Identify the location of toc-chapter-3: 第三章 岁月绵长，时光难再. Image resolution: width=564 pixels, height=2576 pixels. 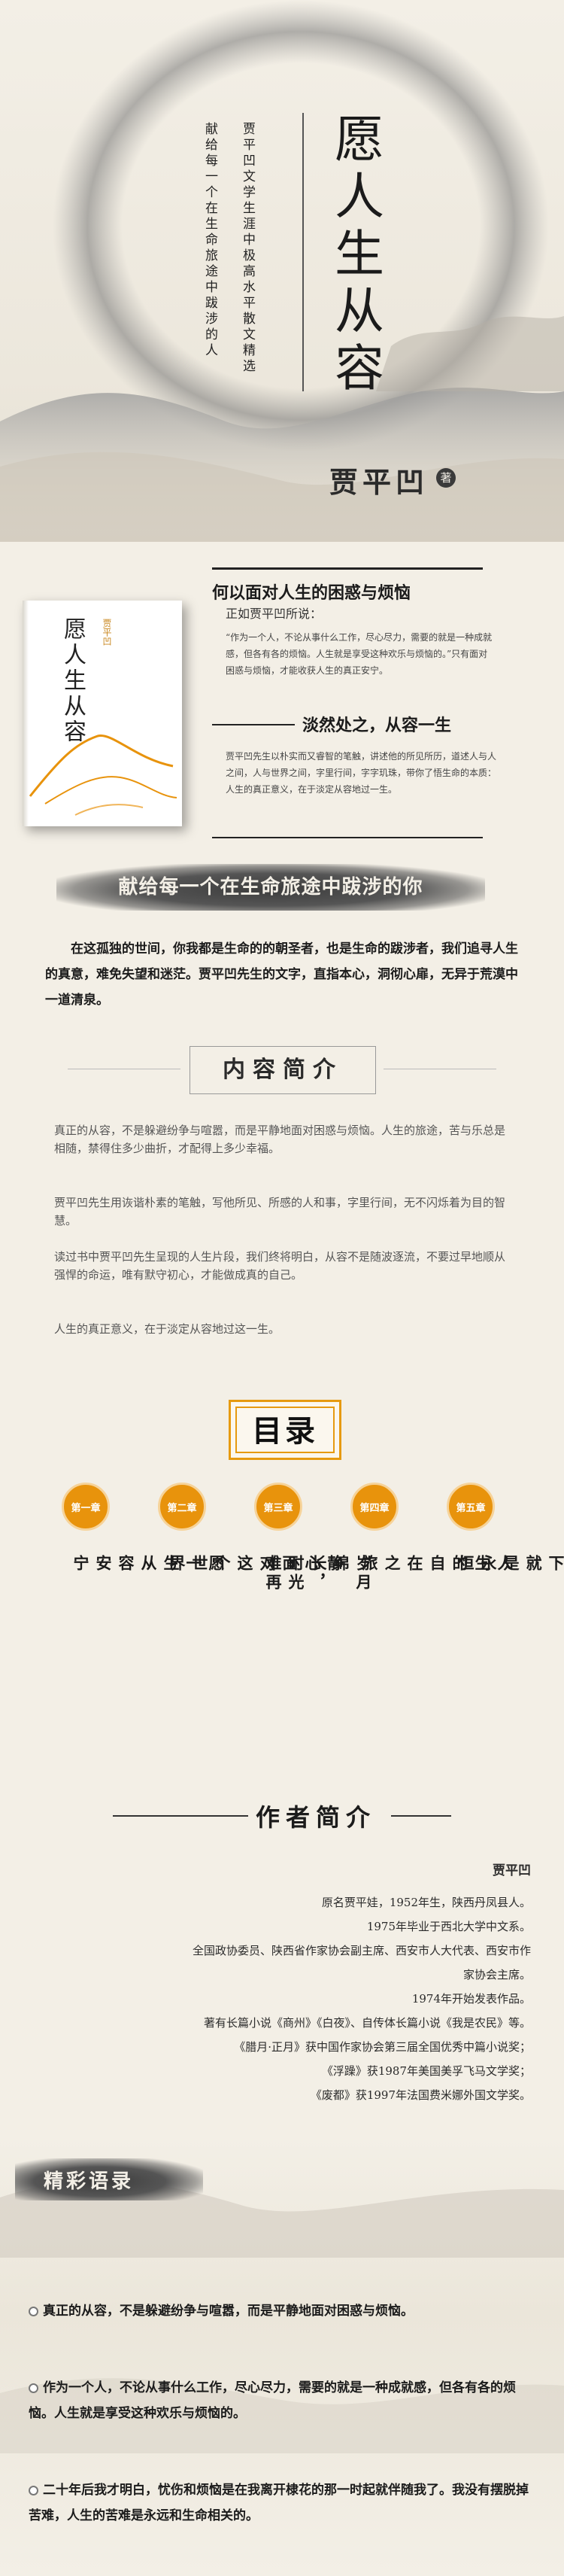
(313, 1537).